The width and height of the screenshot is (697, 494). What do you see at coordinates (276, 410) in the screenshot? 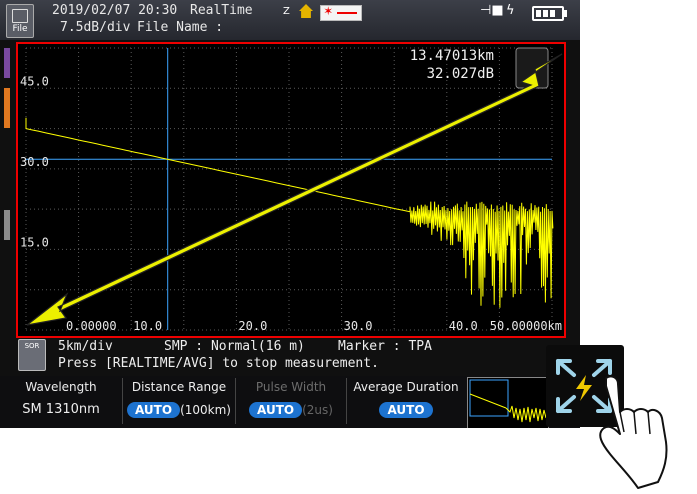
I see `pulse-width-auto-badge: AUTO` at bounding box center [276, 410].